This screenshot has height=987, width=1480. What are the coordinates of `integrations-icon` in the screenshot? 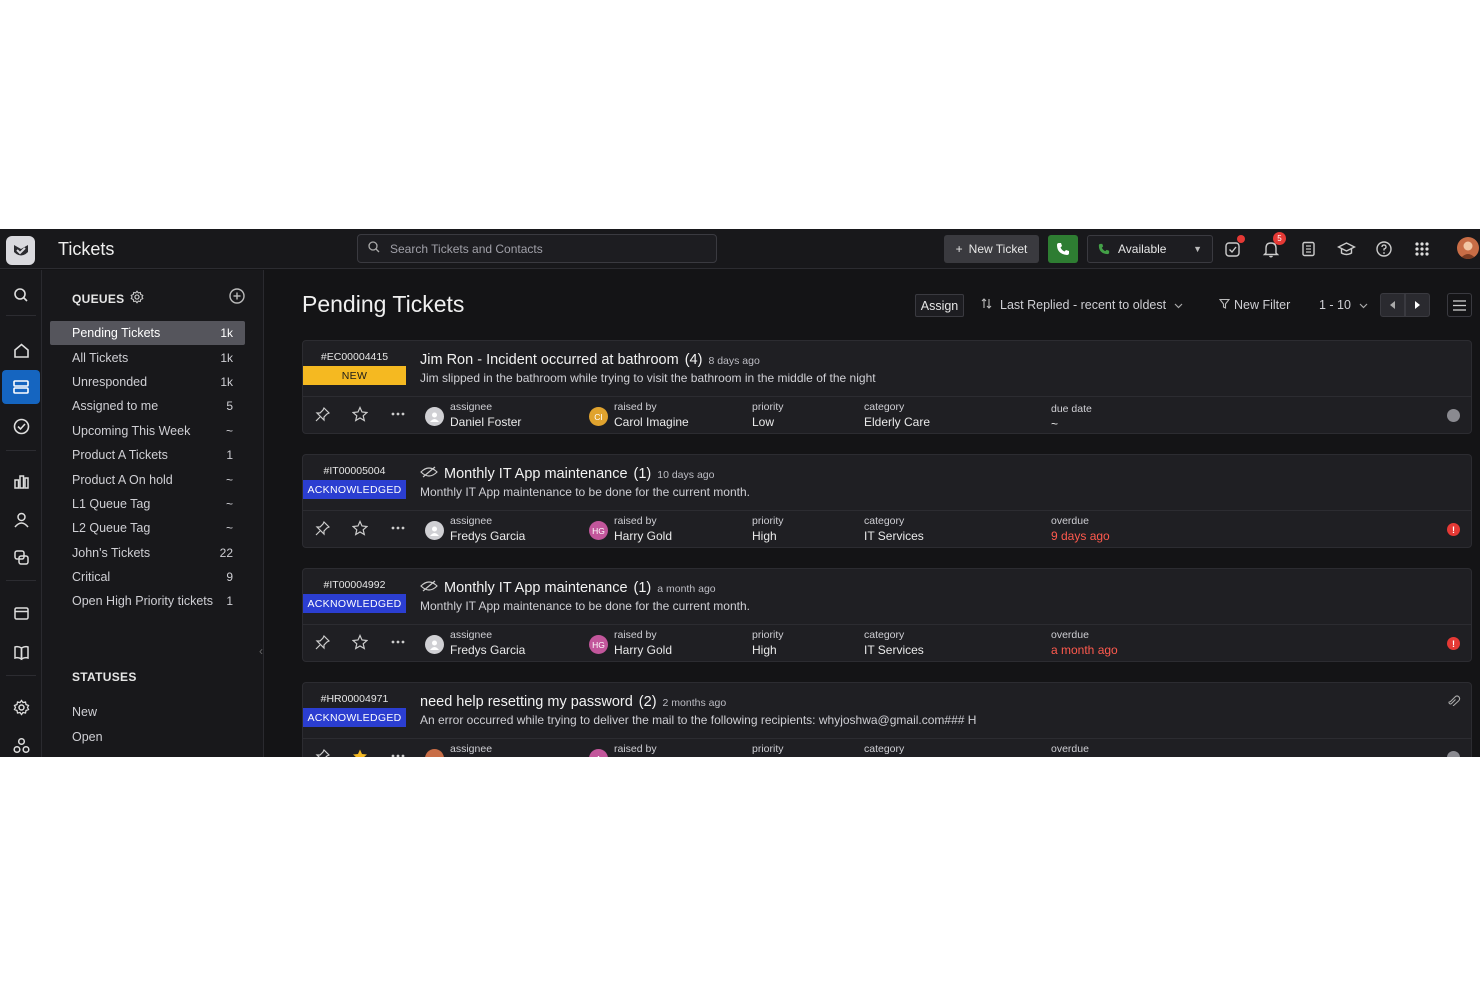 It's located at (21, 744).